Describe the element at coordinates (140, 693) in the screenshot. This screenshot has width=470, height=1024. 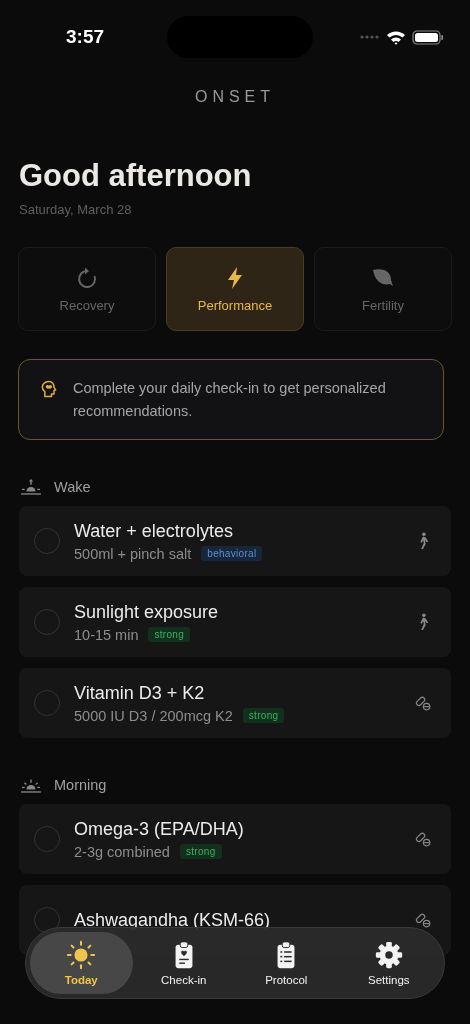
I see `item-name: Vitamin D3 + K2` at that location.